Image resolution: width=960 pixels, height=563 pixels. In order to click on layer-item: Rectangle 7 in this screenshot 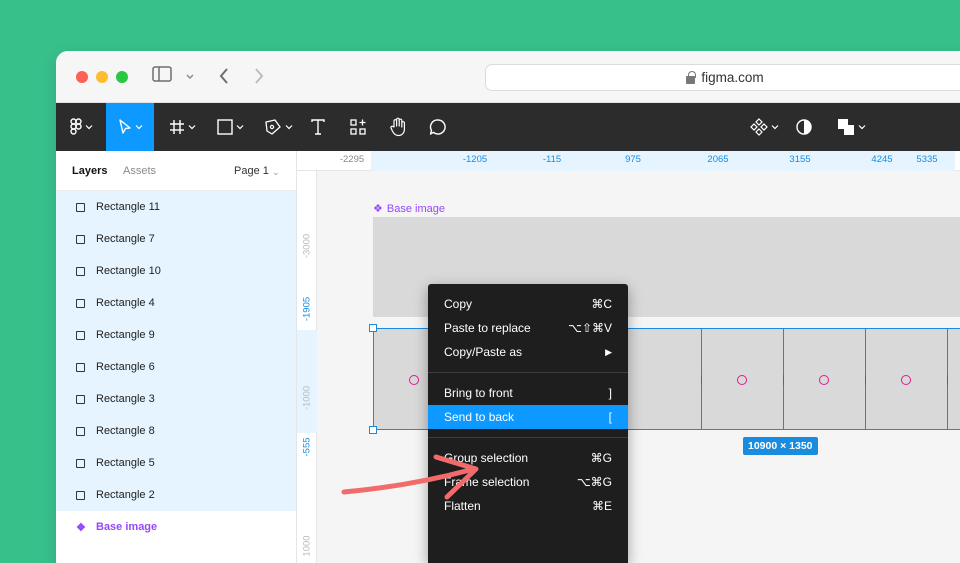, I will do `click(176, 239)`.